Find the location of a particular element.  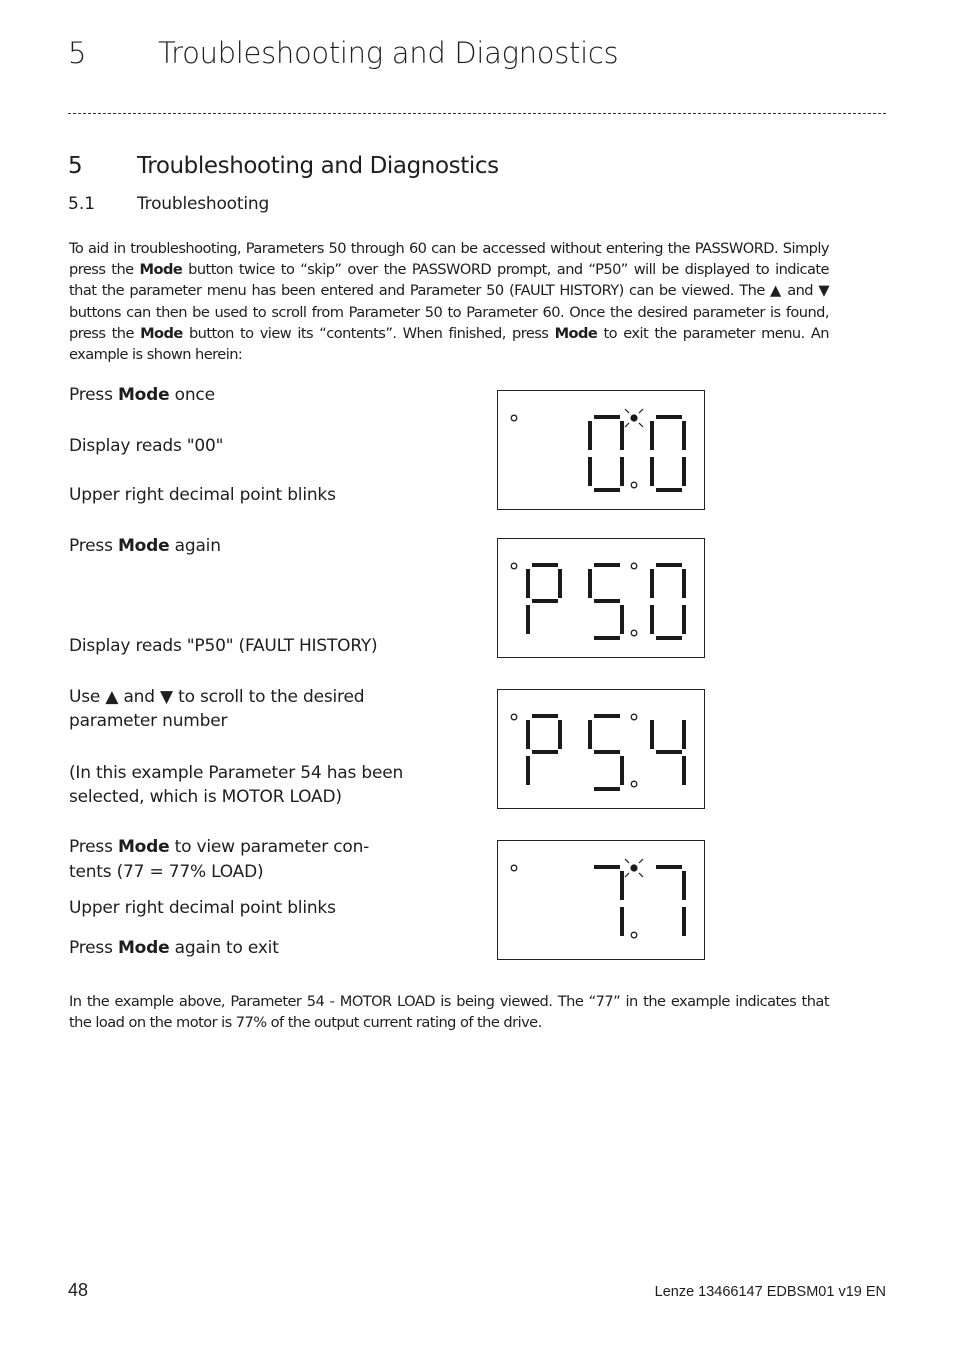

text-run: selected, which is MOTOR LOAD) is located at coordinates (205, 797).